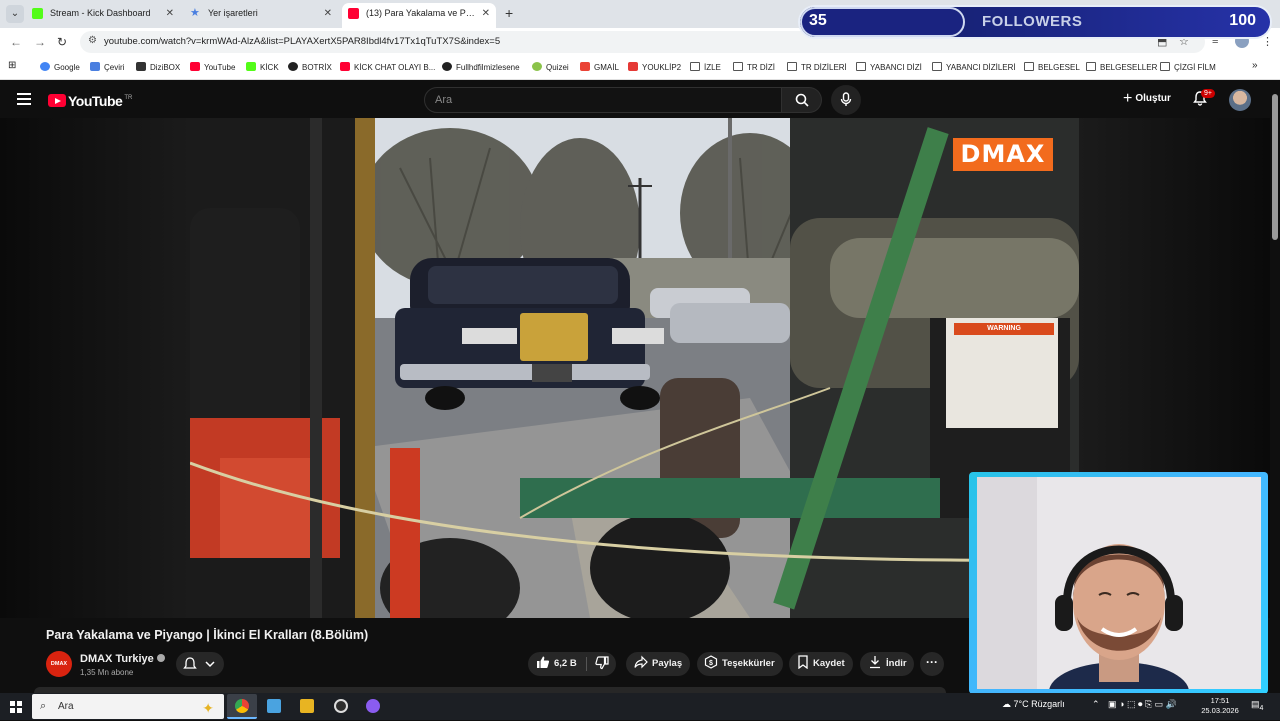  What do you see at coordinates (1188, 67) in the screenshot?
I see `bookmark-folder-cizgi-film: ÇİZGİ FİLM` at bounding box center [1188, 67].